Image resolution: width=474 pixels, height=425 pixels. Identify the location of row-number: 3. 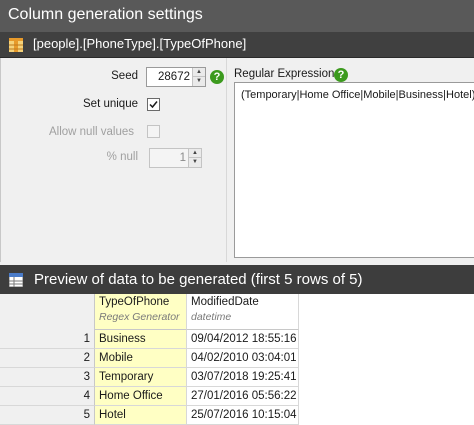
(47, 377).